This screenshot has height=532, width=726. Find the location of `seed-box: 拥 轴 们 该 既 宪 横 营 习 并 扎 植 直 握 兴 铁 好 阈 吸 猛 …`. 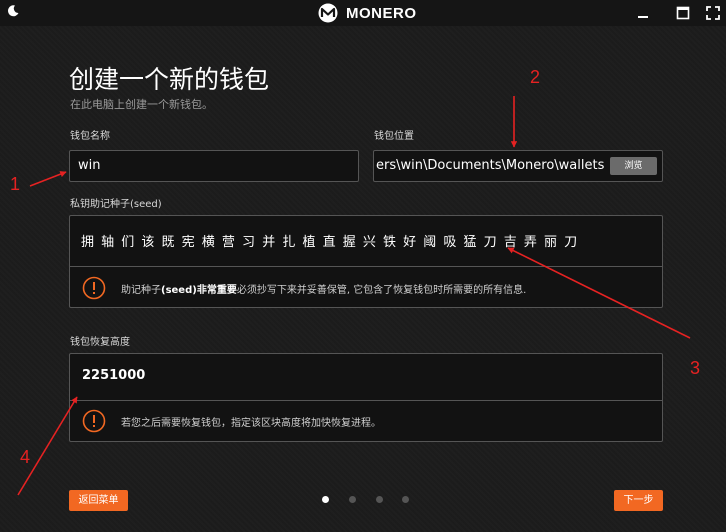

seed-box: 拥 轴 们 该 既 宪 横 营 习 并 扎 植 直 握 兴 铁 好 阈 吸 猛 … is located at coordinates (366, 261).